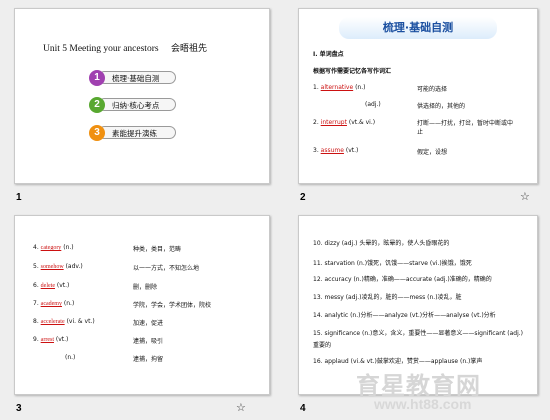 Image resolution: width=550 pixels, height=420 pixels. I want to click on title-english: Unit 5 Meeting your ancestors, so click(101, 49).